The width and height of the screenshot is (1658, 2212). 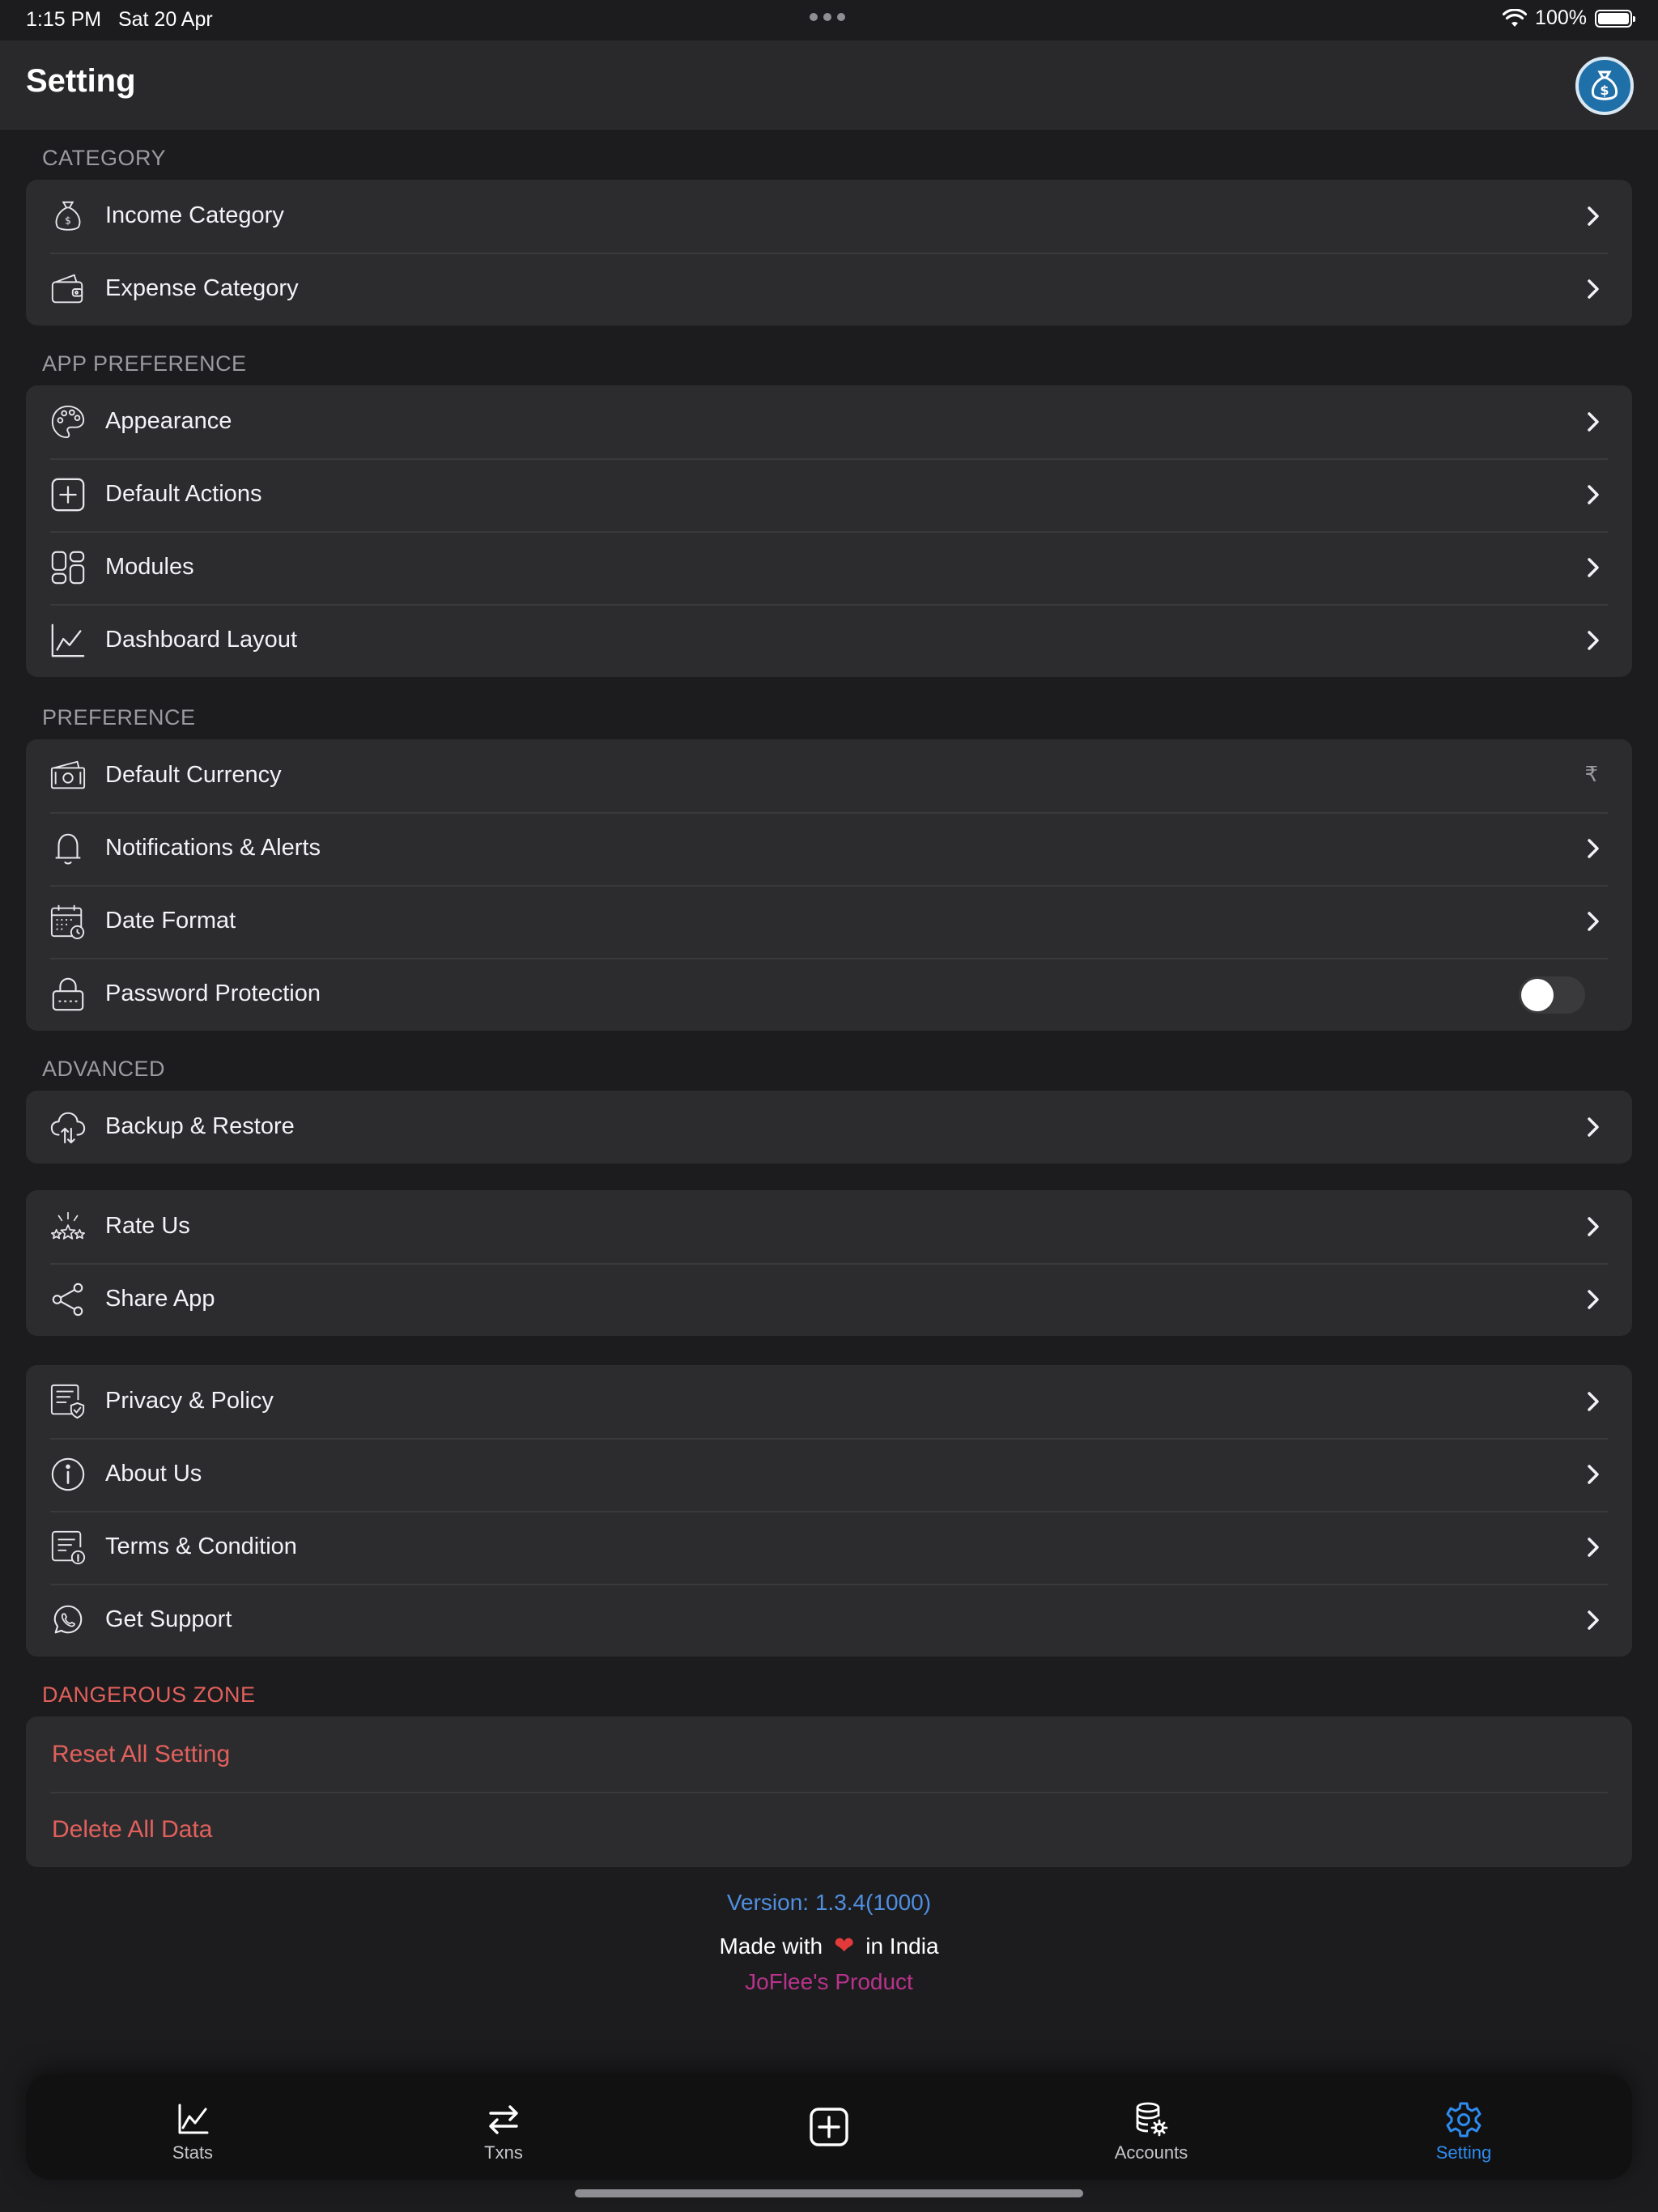 I want to click on row-appearance: Appearance, so click(x=829, y=422).